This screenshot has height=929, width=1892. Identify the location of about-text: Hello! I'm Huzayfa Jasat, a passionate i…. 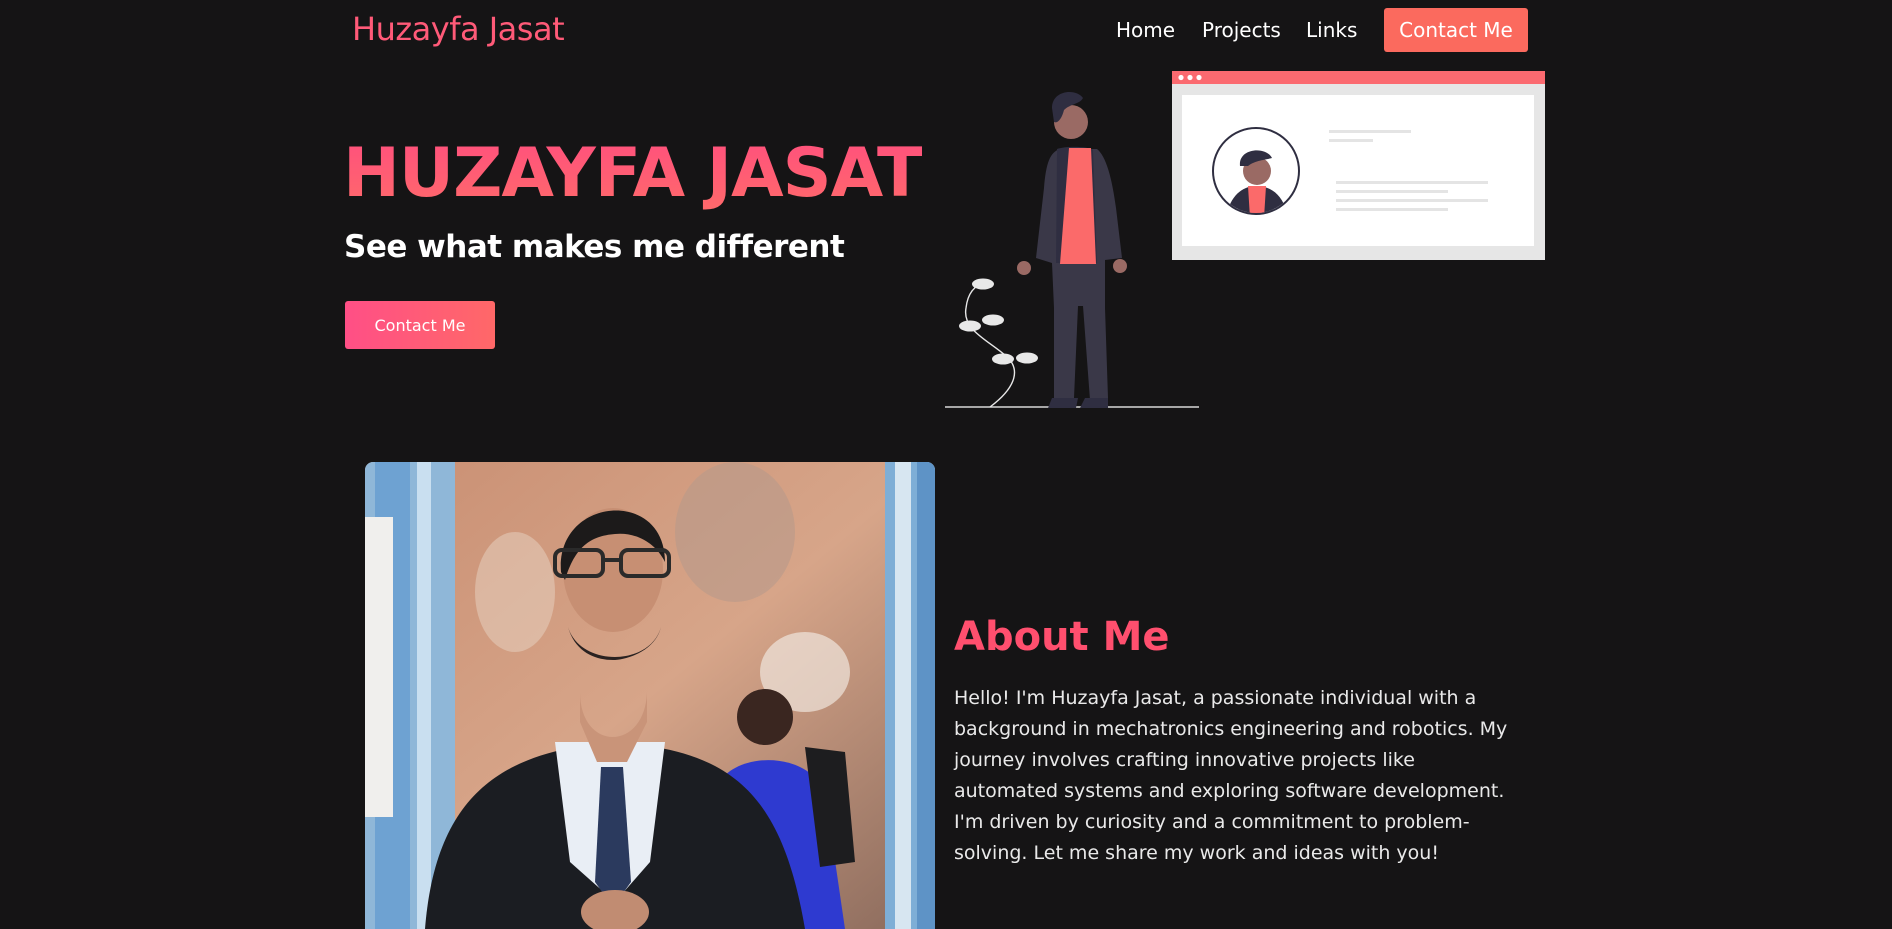
(1231, 775).